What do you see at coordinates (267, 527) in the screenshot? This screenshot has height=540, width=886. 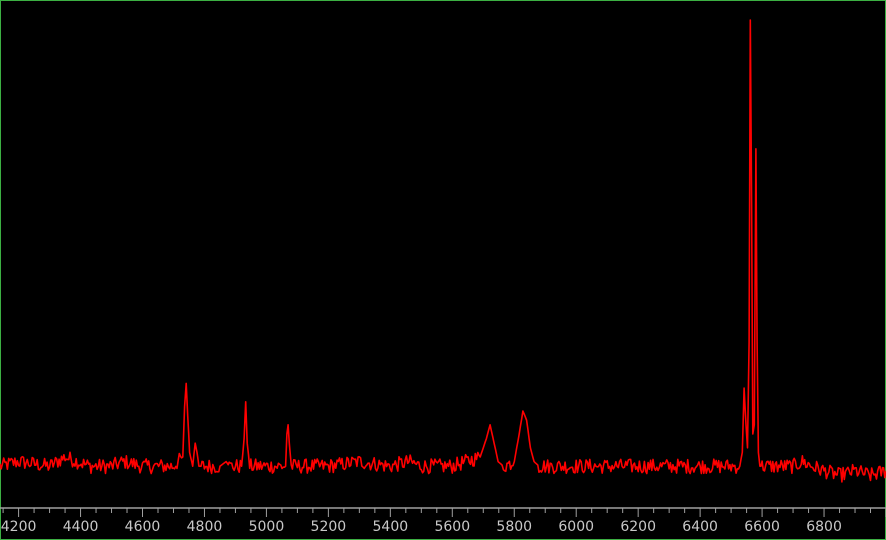 I see `x-tick-label: 5000` at bounding box center [267, 527].